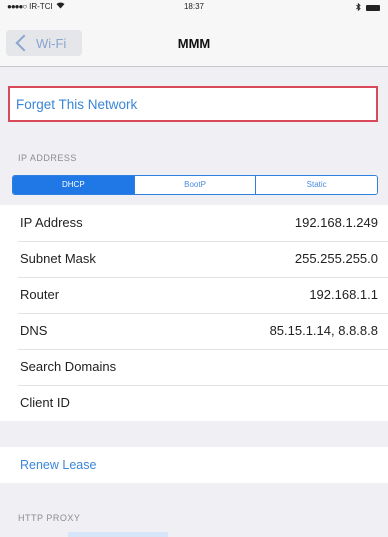 This screenshot has width=388, height=537. What do you see at coordinates (336, 222) in the screenshot?
I see `ip-address-value: 192.168.1.249` at bounding box center [336, 222].